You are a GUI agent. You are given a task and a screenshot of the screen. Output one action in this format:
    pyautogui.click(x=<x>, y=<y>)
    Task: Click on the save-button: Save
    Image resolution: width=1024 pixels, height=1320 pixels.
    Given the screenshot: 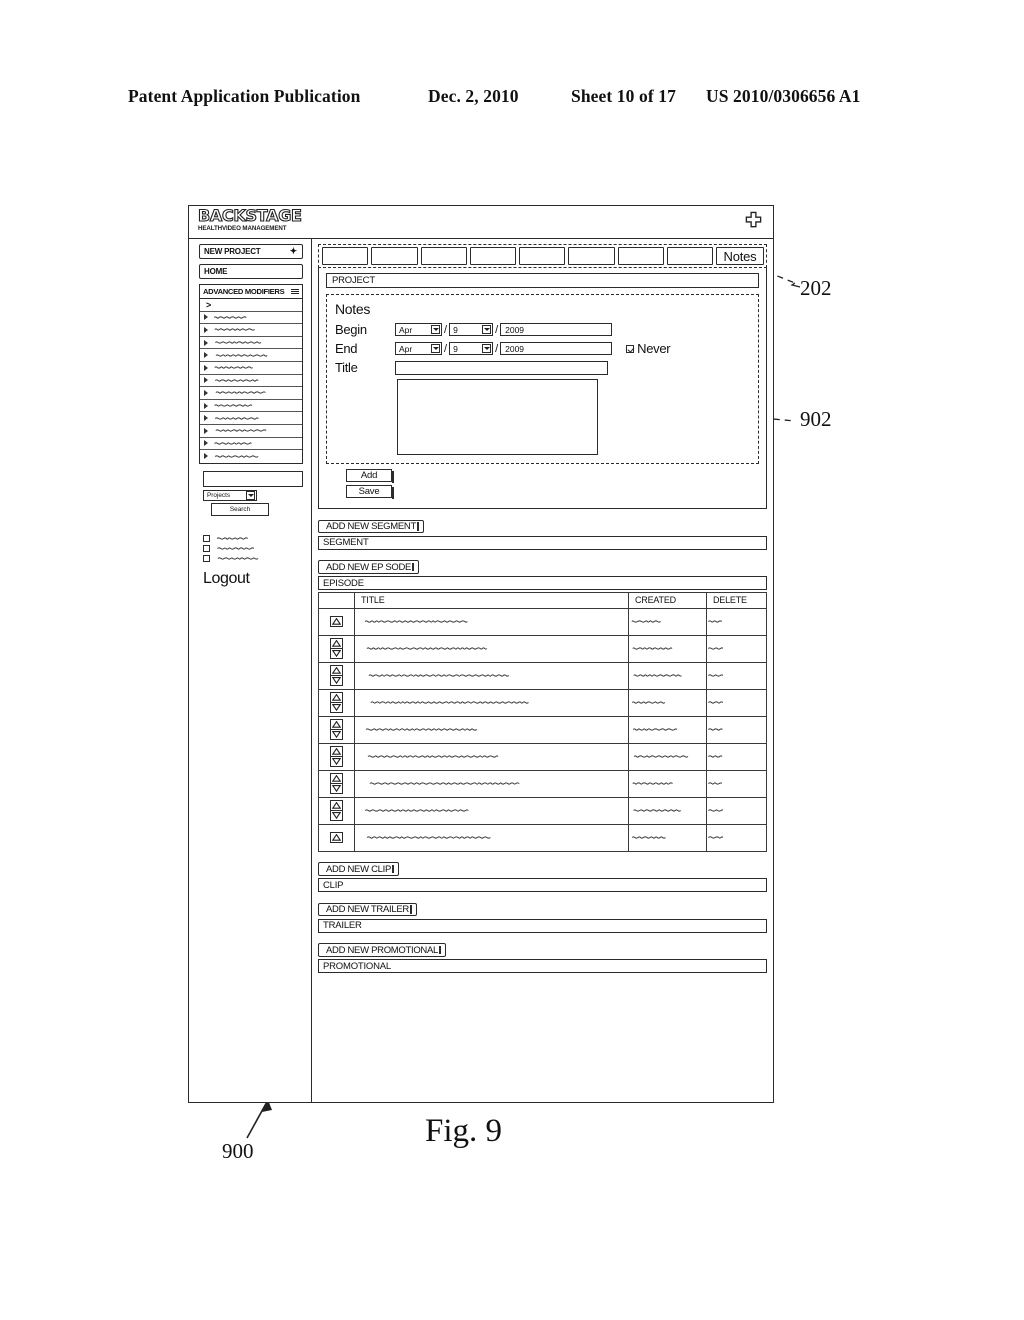 What is the action you would take?
    pyautogui.click(x=370, y=492)
    